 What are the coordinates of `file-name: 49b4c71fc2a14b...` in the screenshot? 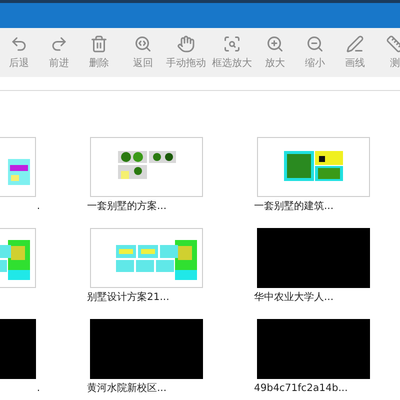 It's located at (301, 388).